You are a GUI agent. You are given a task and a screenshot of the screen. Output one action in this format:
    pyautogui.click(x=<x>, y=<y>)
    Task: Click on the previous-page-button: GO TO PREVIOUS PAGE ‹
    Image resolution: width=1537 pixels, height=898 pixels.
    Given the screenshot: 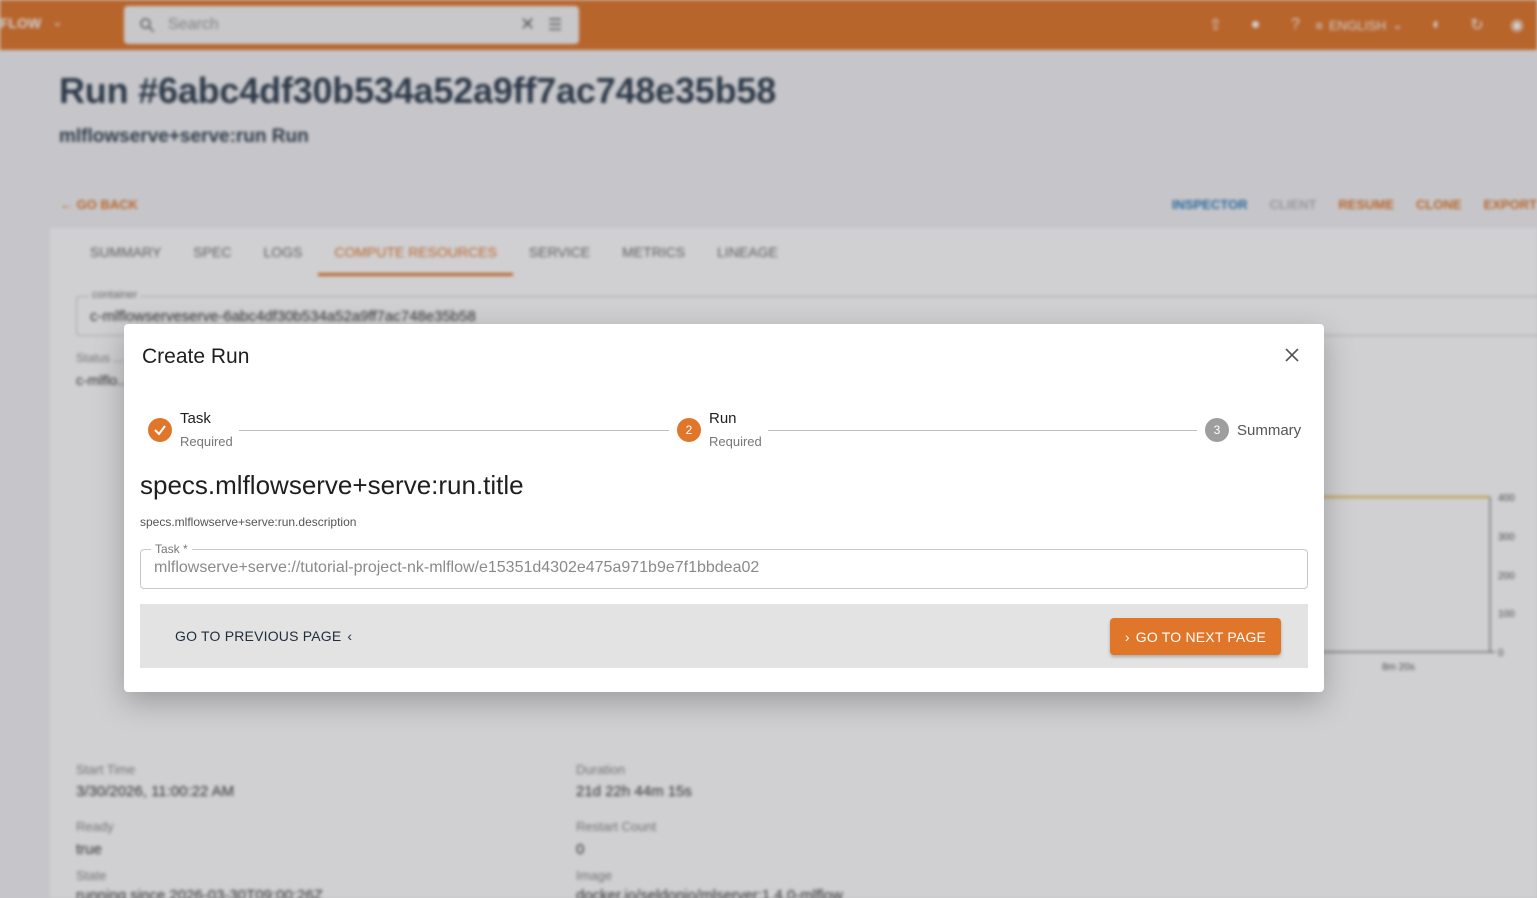 What is the action you would take?
    pyautogui.click(x=263, y=636)
    